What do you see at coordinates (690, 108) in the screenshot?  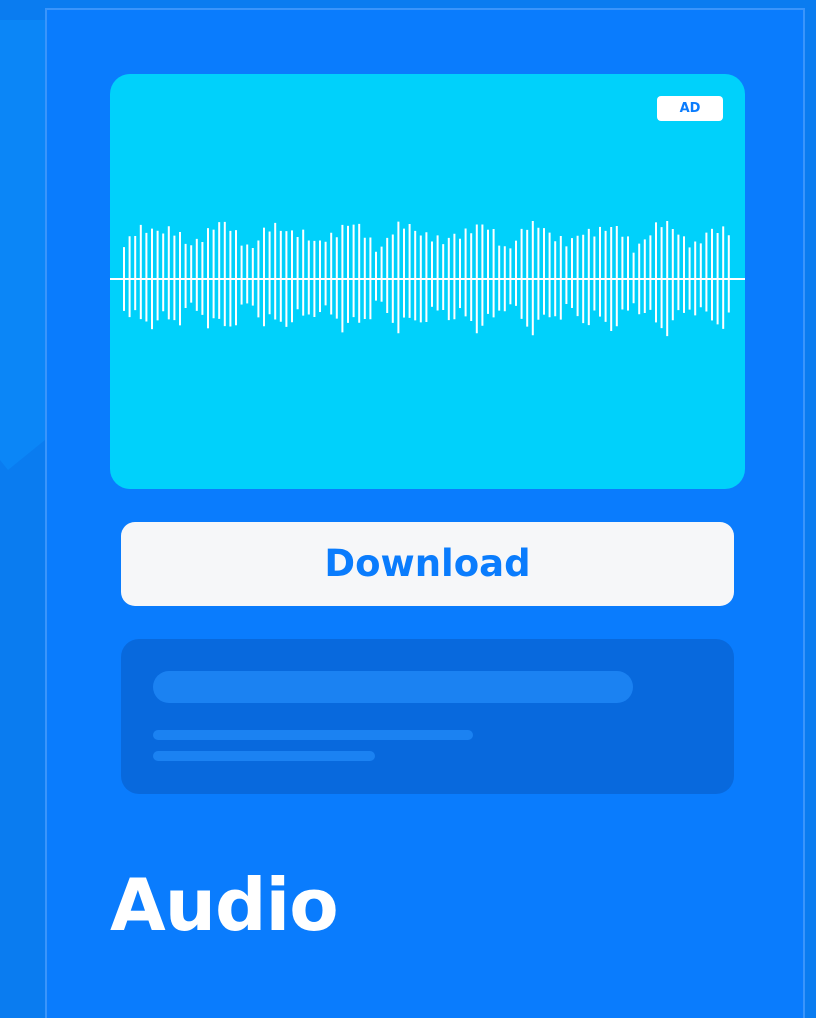 I see `ad-badge: AD` at bounding box center [690, 108].